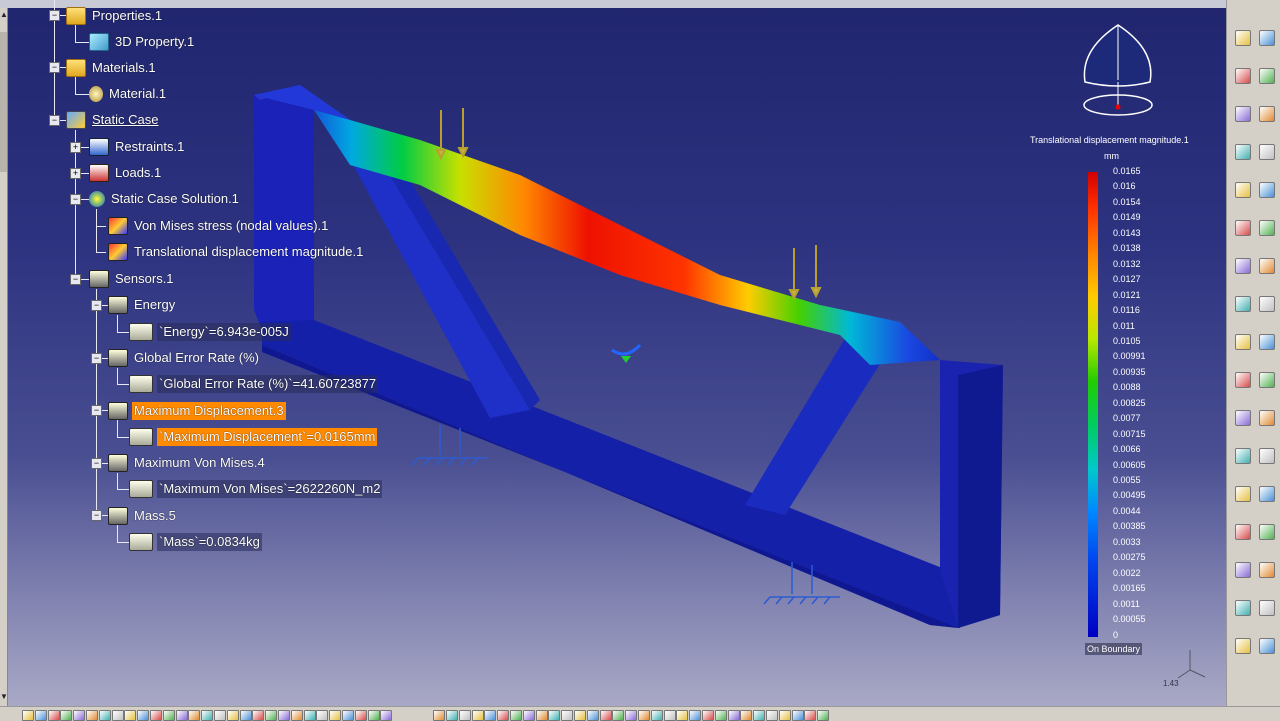 The width and height of the screenshot is (1280, 721). What do you see at coordinates (236, 252) in the screenshot?
I see `tree-node-displacement-image: Translational displacement magnitude.1` at bounding box center [236, 252].